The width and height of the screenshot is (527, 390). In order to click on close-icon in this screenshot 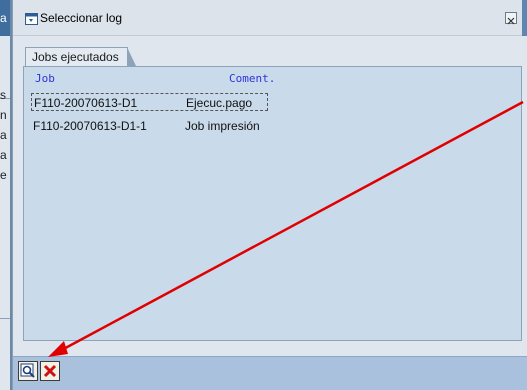, I will do `click(511, 21)`.